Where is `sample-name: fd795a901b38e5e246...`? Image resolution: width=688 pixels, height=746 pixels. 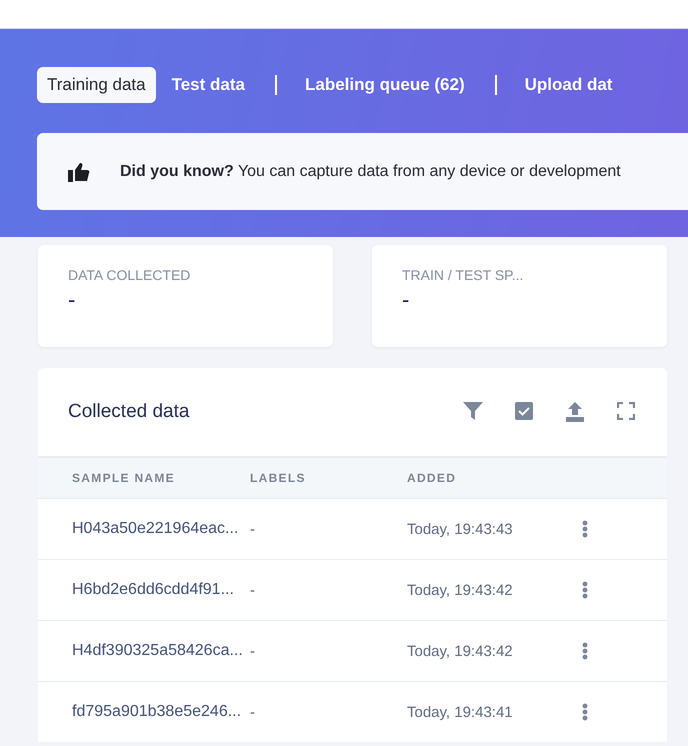 sample-name: fd795a901b38e5e246... is located at coordinates (144, 712).